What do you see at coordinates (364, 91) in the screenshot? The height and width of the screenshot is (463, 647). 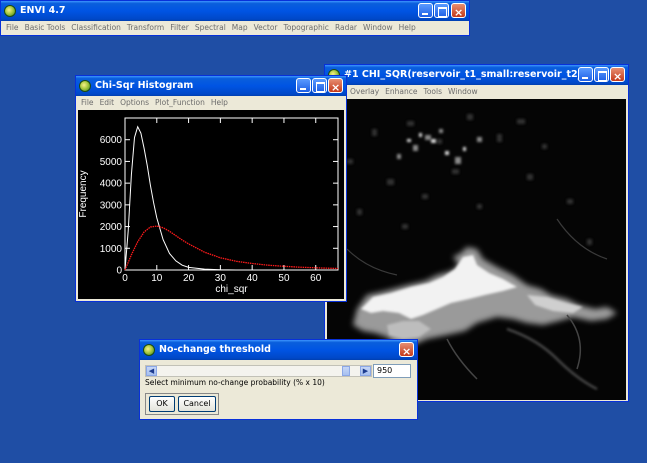 I see `menu-overlay: Overlay` at bounding box center [364, 91].